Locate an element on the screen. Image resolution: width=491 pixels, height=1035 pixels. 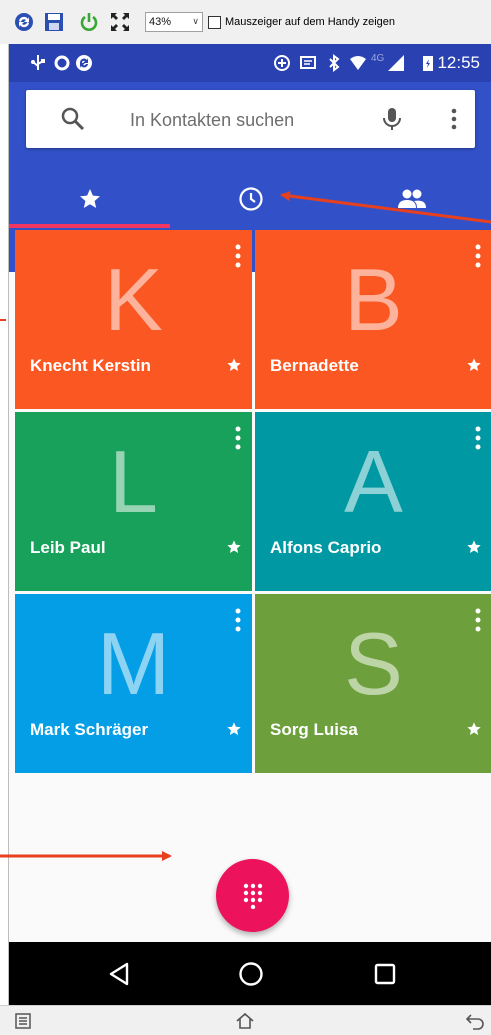
contact-tile: B Bernadette is located at coordinates (373, 319).